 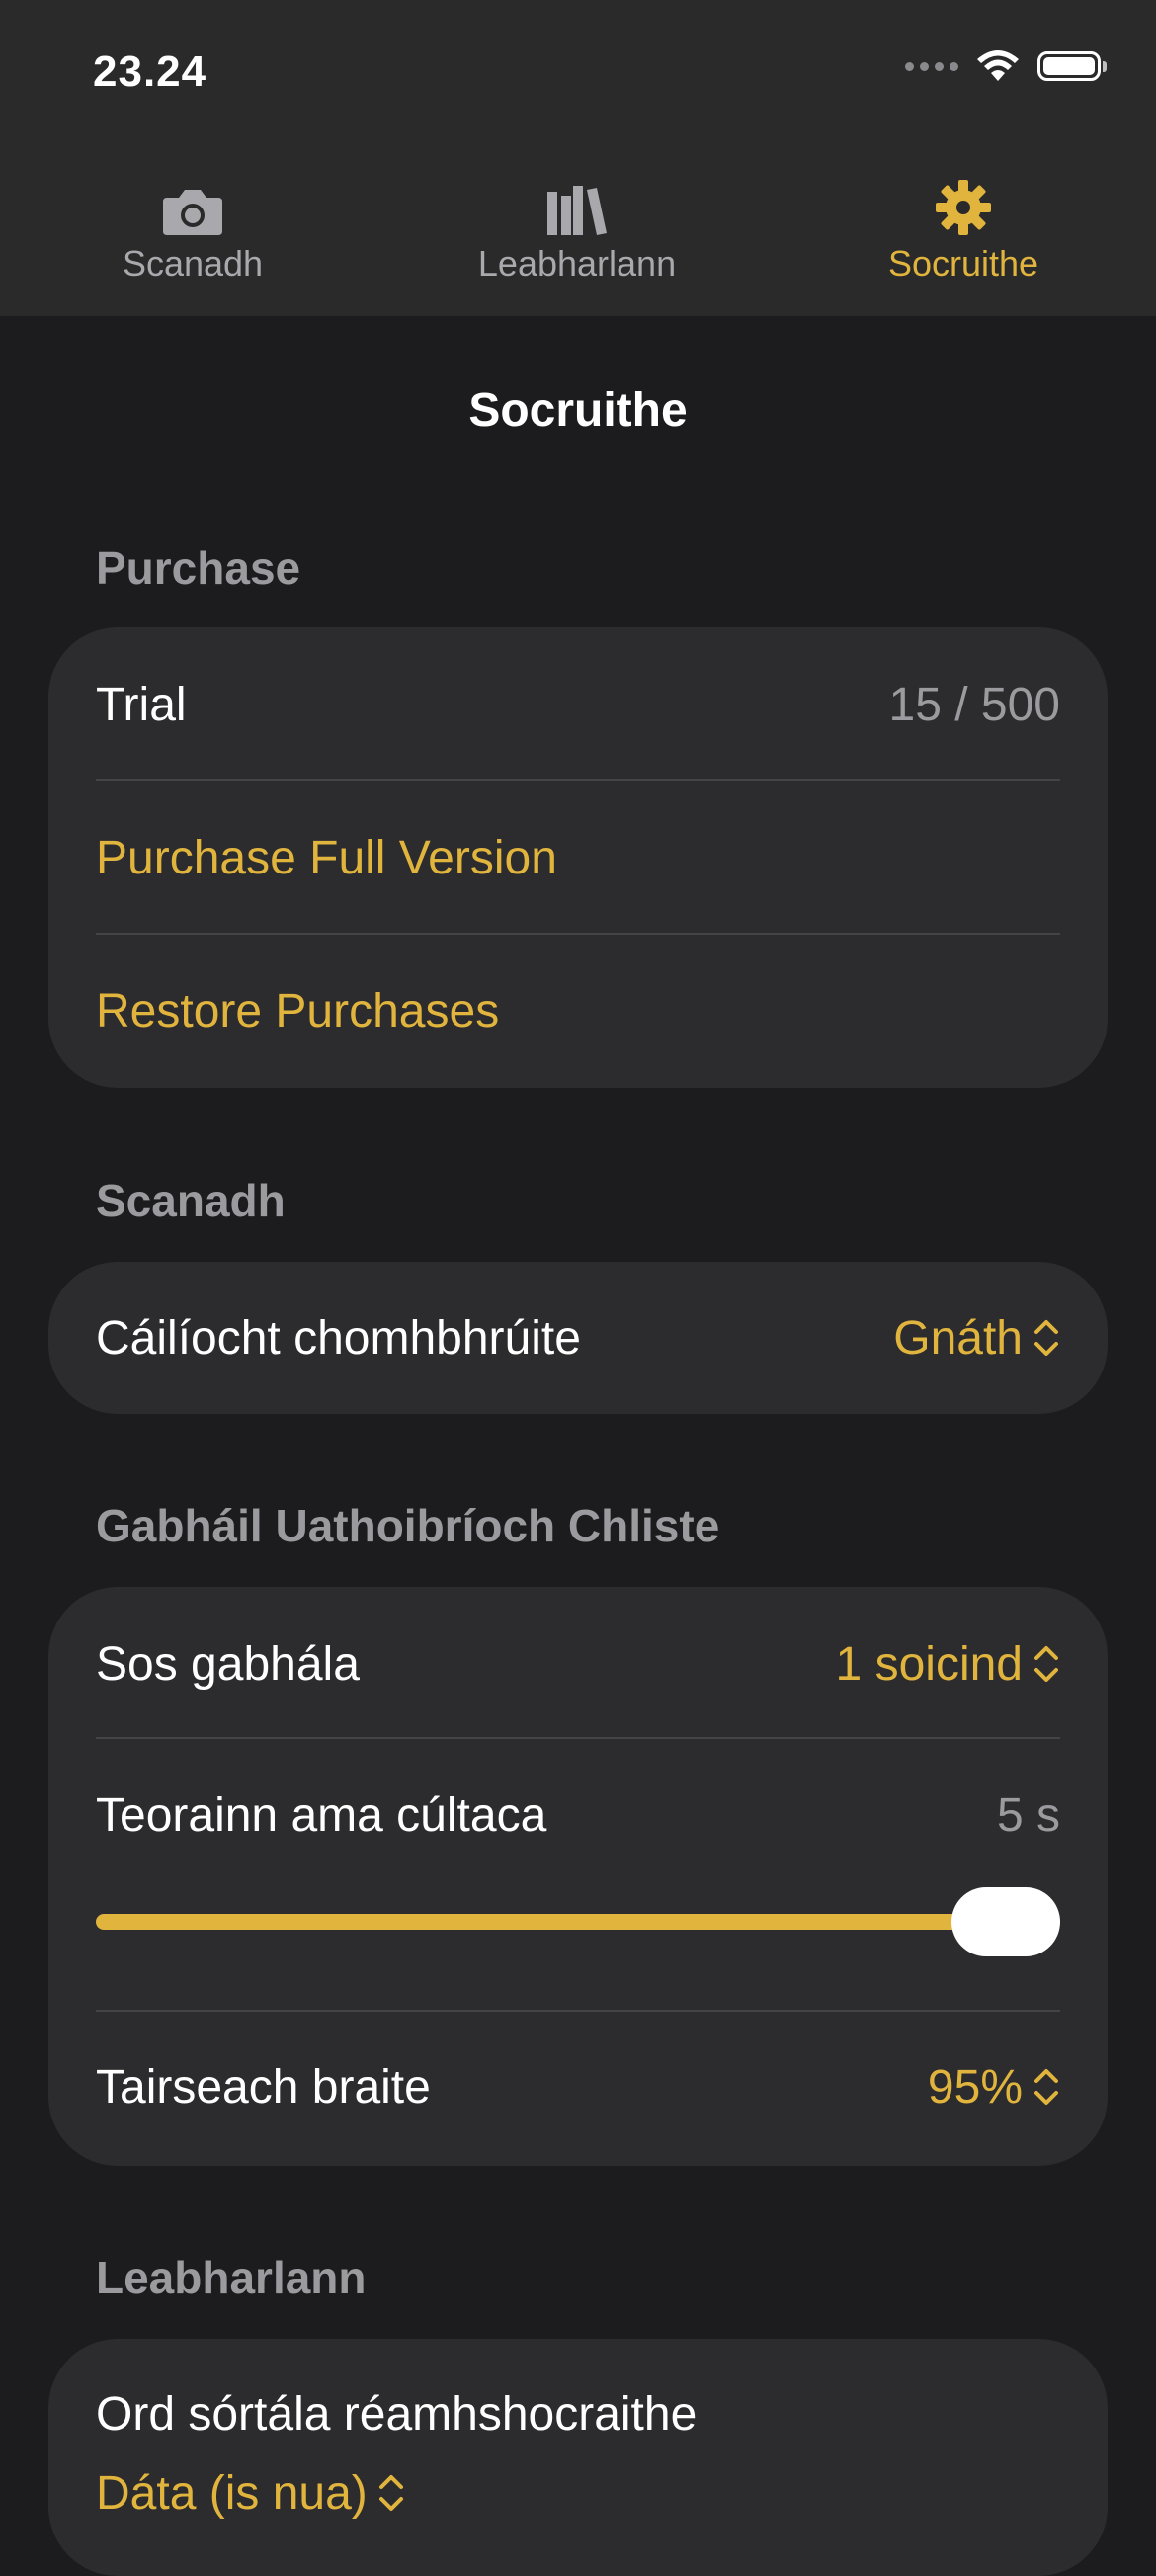 What do you see at coordinates (578, 410) in the screenshot?
I see `page-title: Socruithe` at bounding box center [578, 410].